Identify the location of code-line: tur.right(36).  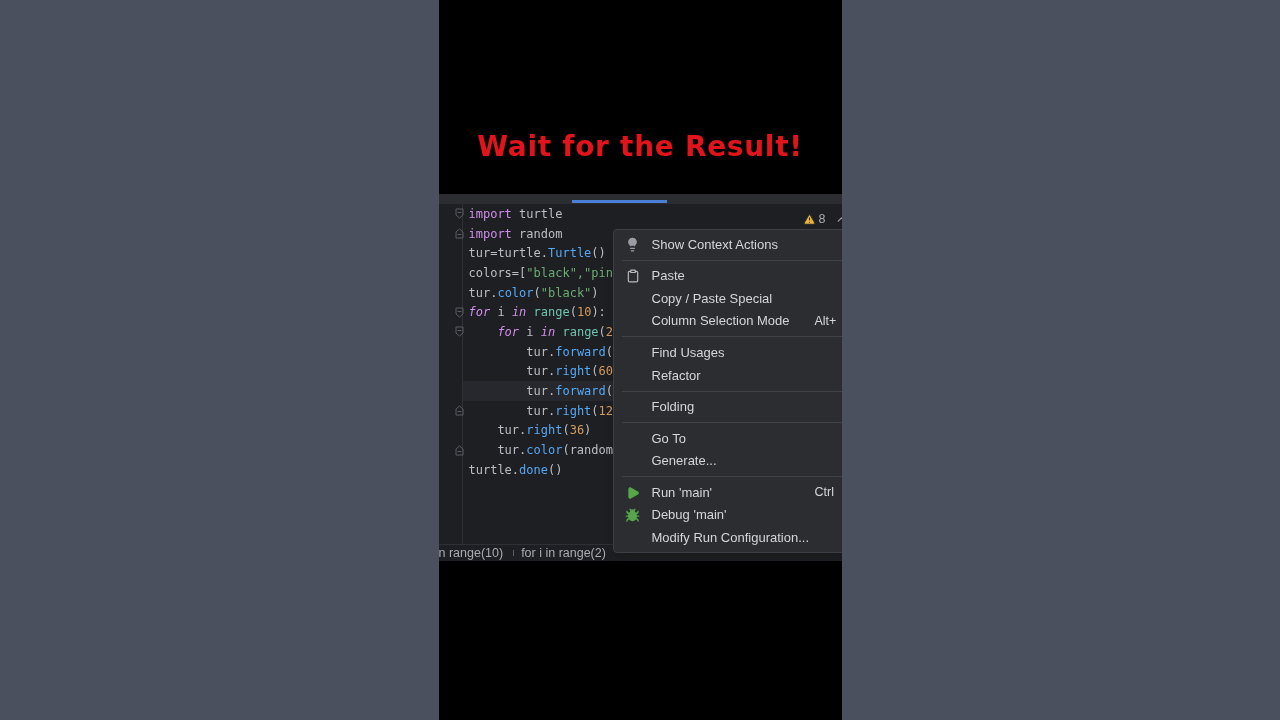
(544, 431).